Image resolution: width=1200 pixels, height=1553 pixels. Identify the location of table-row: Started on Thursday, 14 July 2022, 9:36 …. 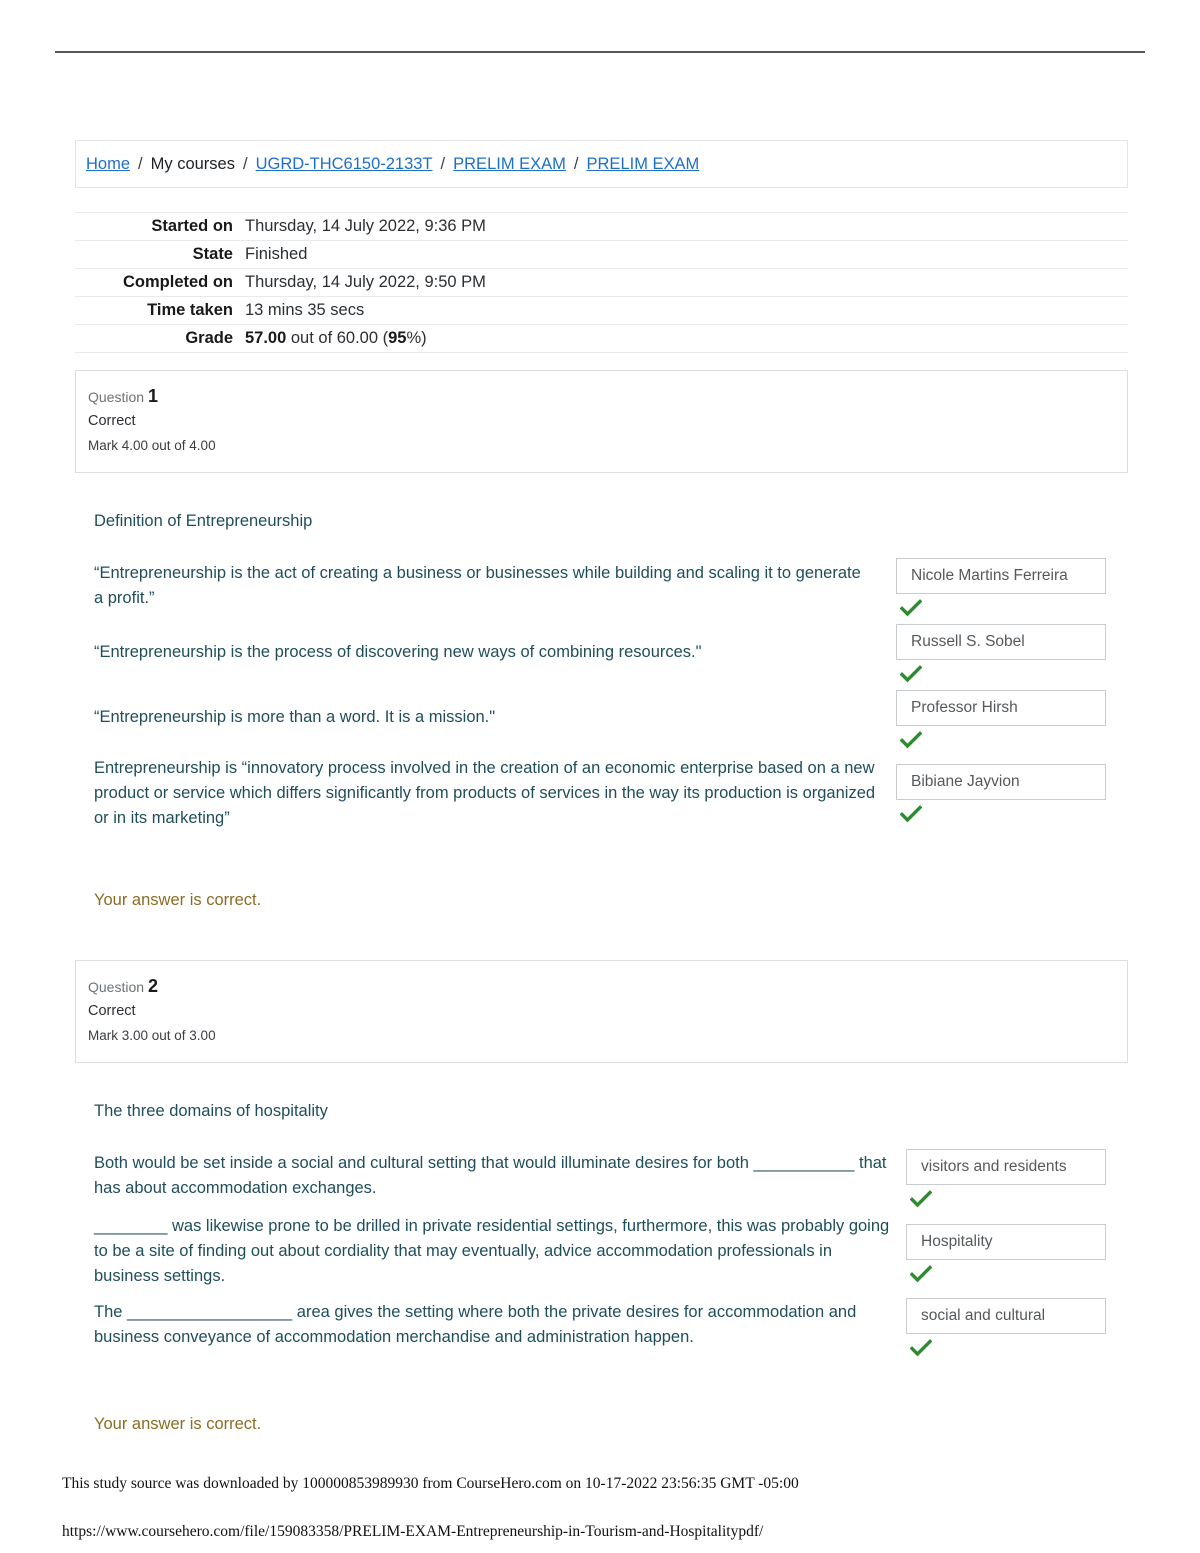
(601, 226).